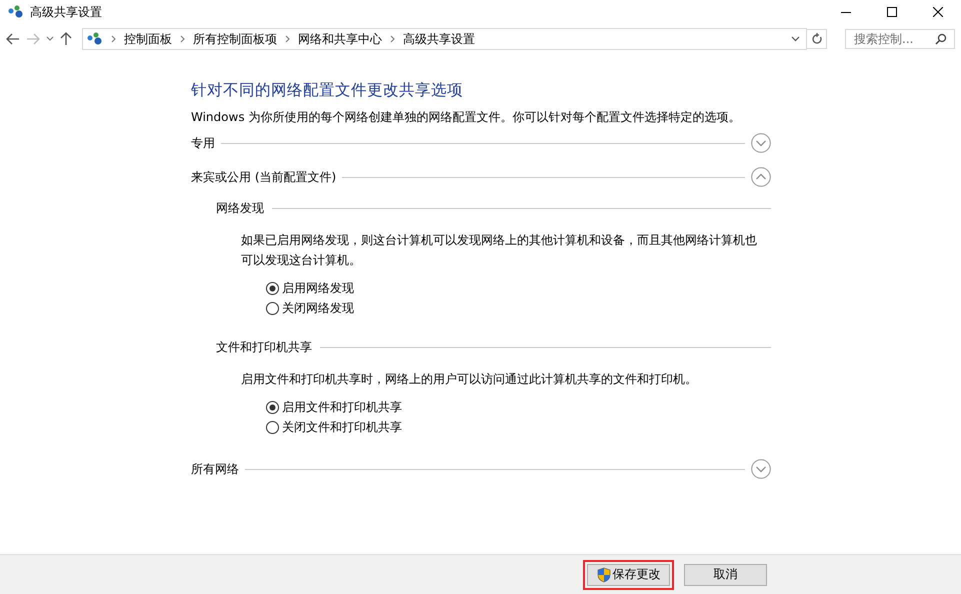 The image size is (961, 594). Describe the element at coordinates (148, 39) in the screenshot. I see `breadcrumb-item: 控制面板` at that location.